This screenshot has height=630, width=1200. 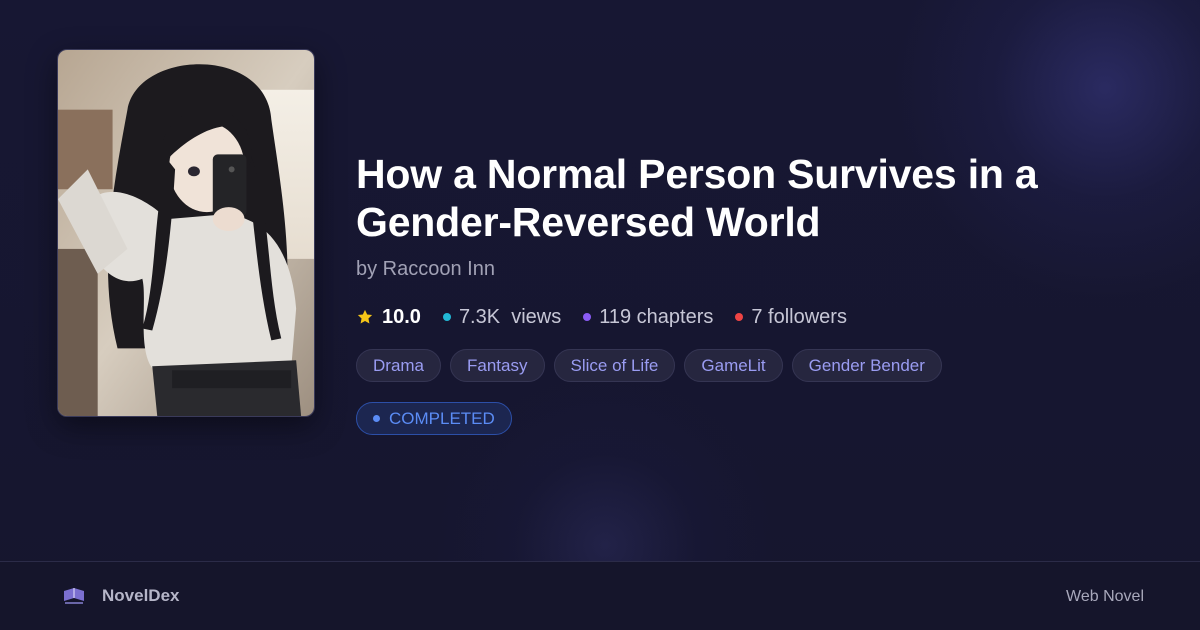 What do you see at coordinates (799, 316) in the screenshot?
I see `followers-count: 7 followers` at bounding box center [799, 316].